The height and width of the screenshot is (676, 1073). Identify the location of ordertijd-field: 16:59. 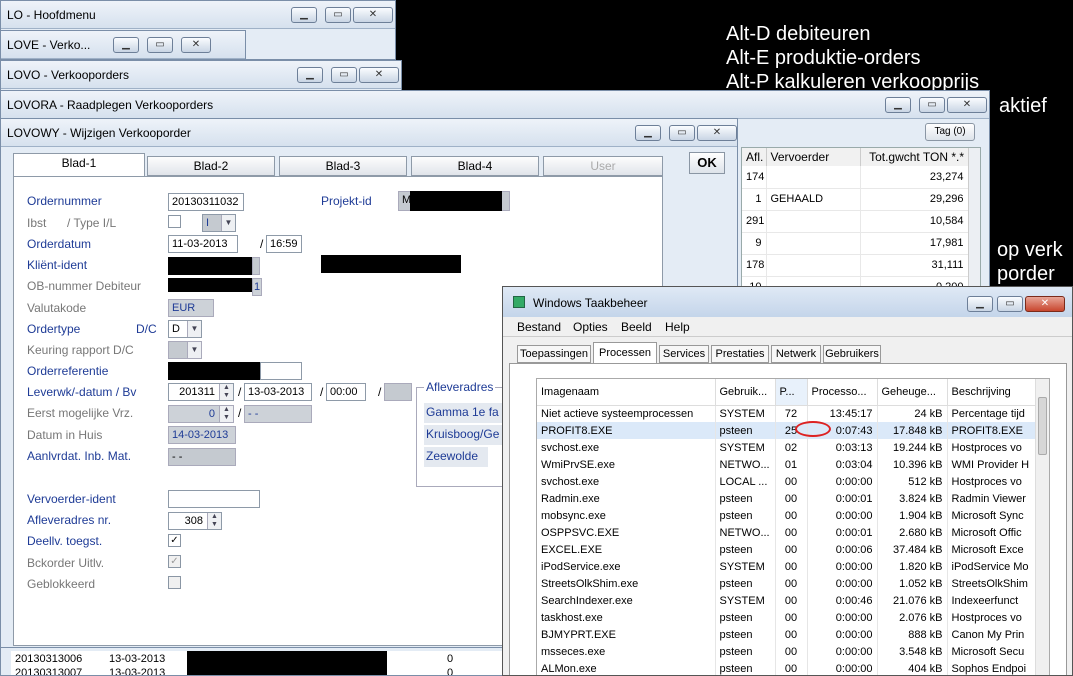
(284, 244).